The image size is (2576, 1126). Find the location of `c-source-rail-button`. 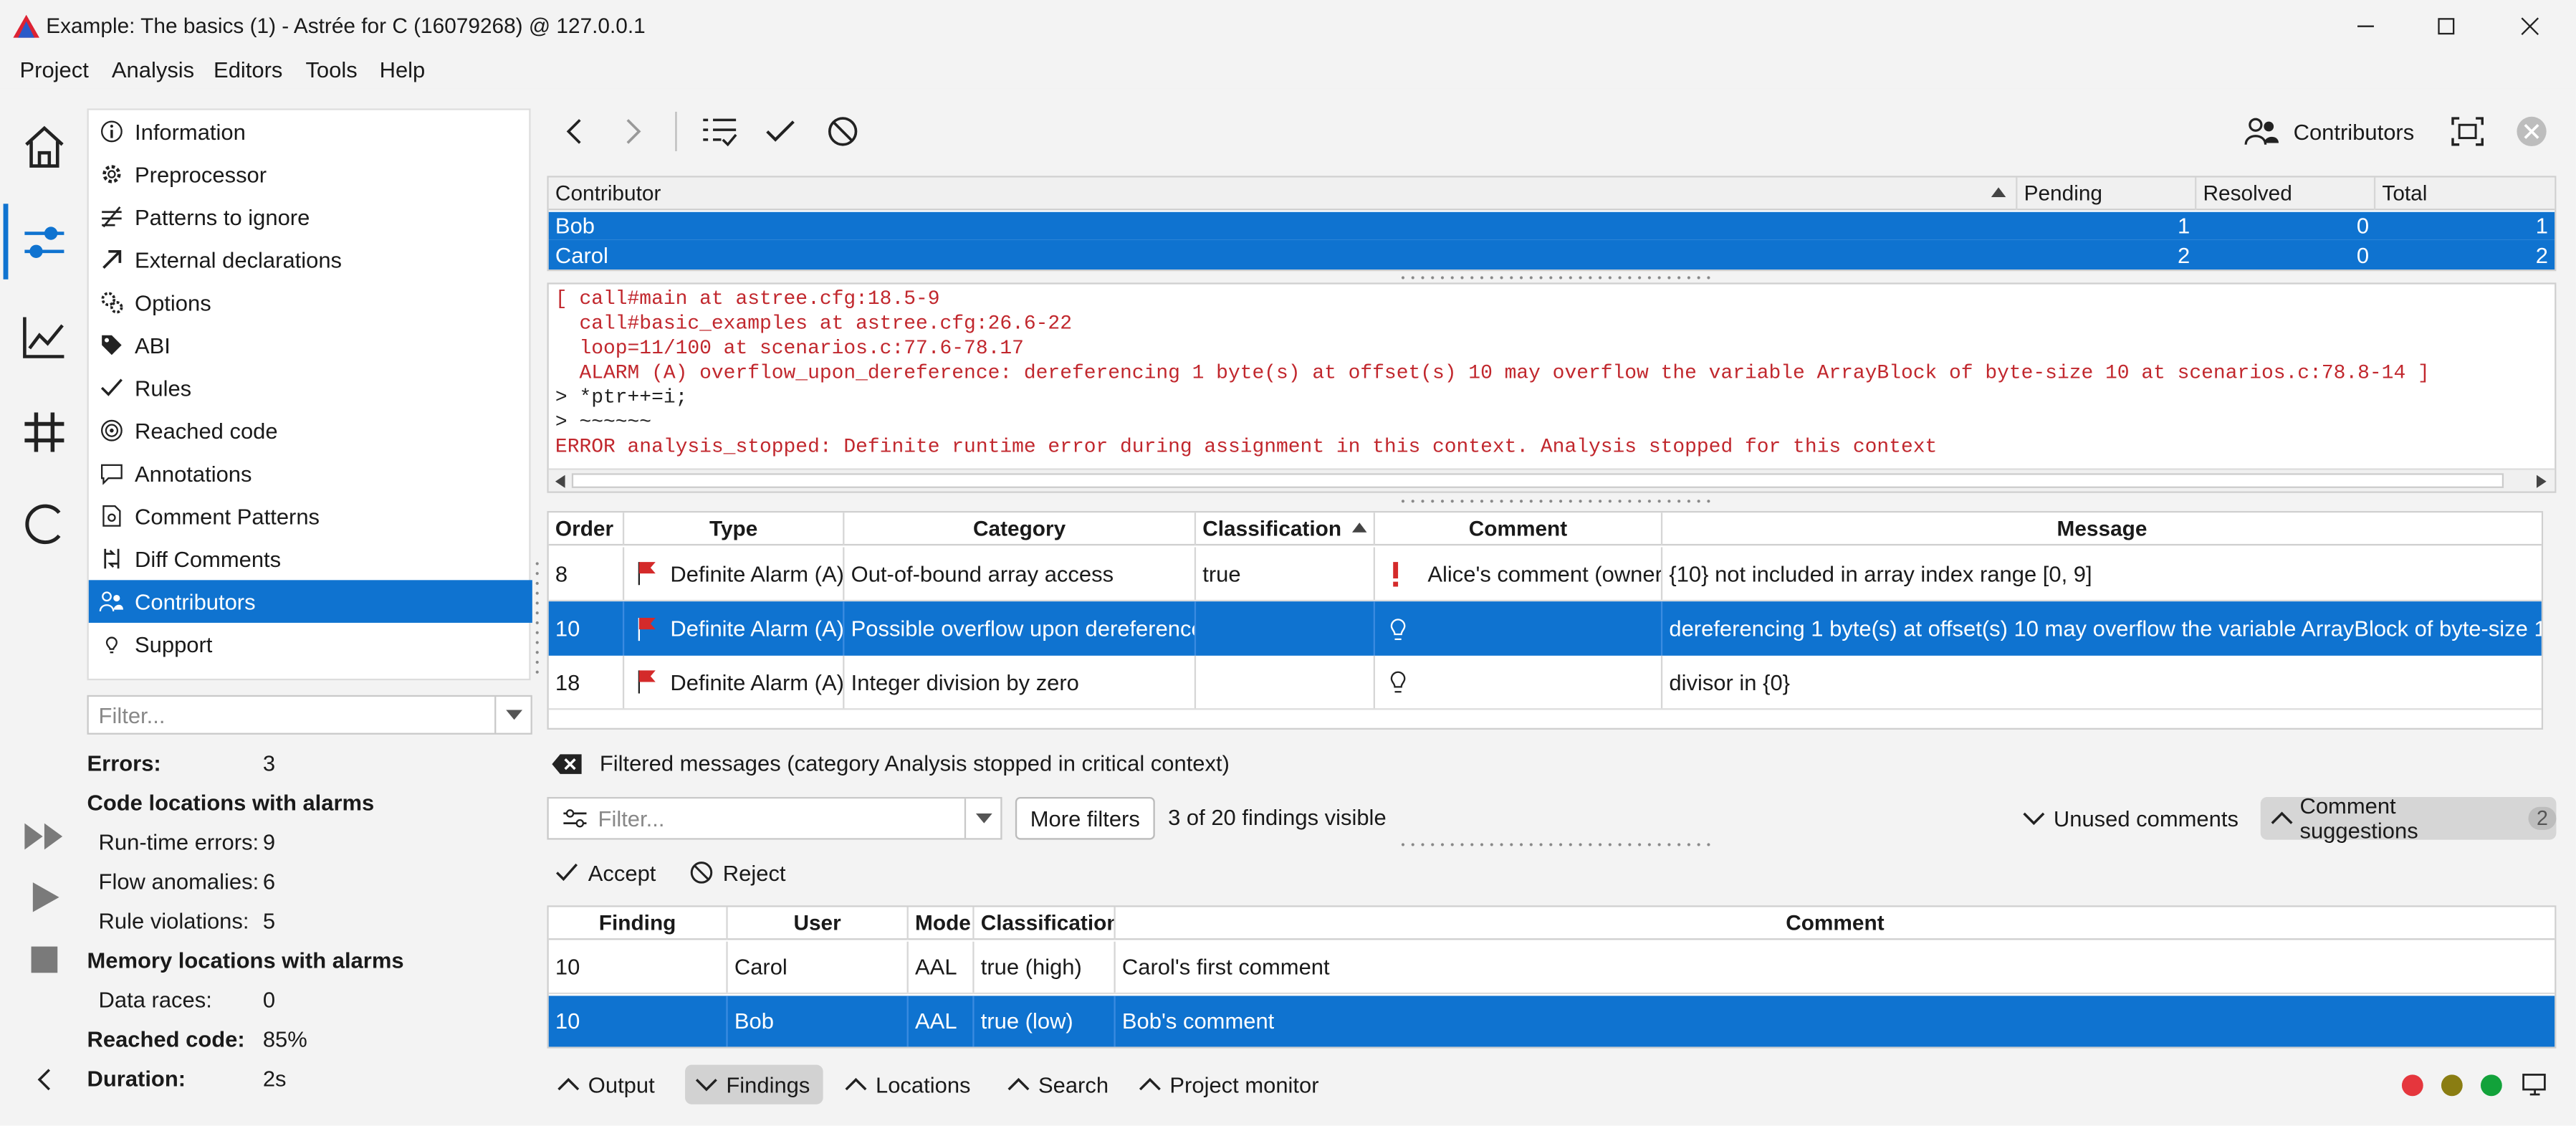

c-source-rail-button is located at coordinates (44, 524).